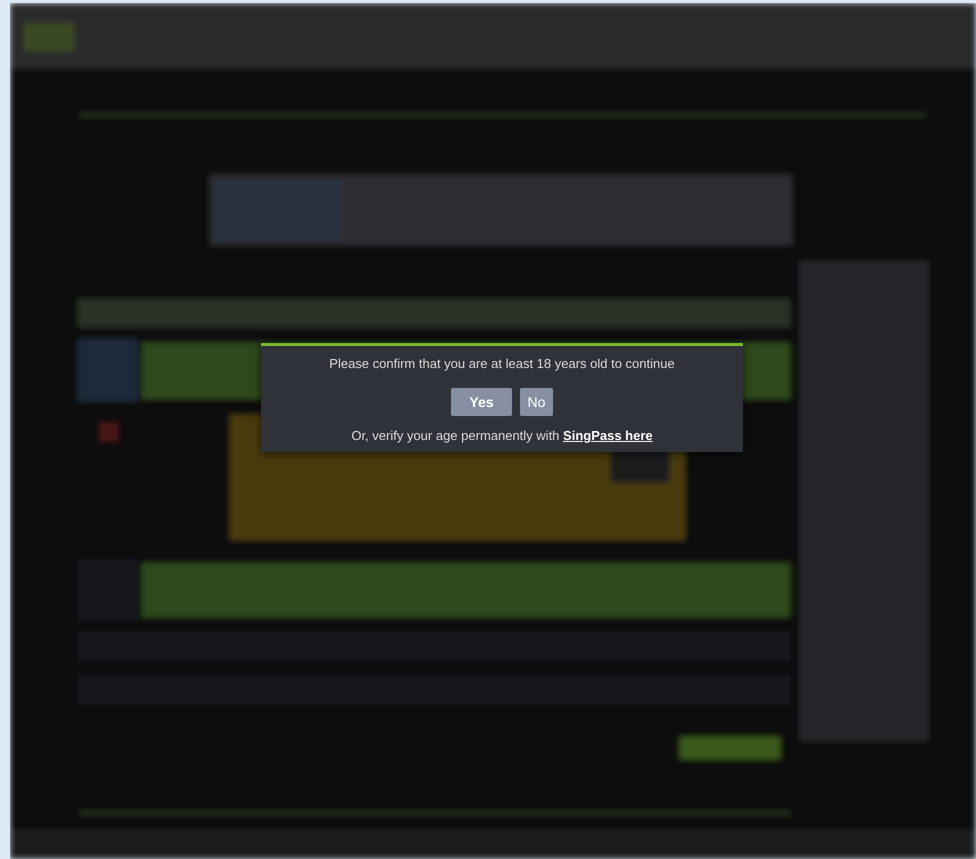  What do you see at coordinates (455, 435) in the screenshot?
I see `verify-text: Or, verify your age permanently with` at bounding box center [455, 435].